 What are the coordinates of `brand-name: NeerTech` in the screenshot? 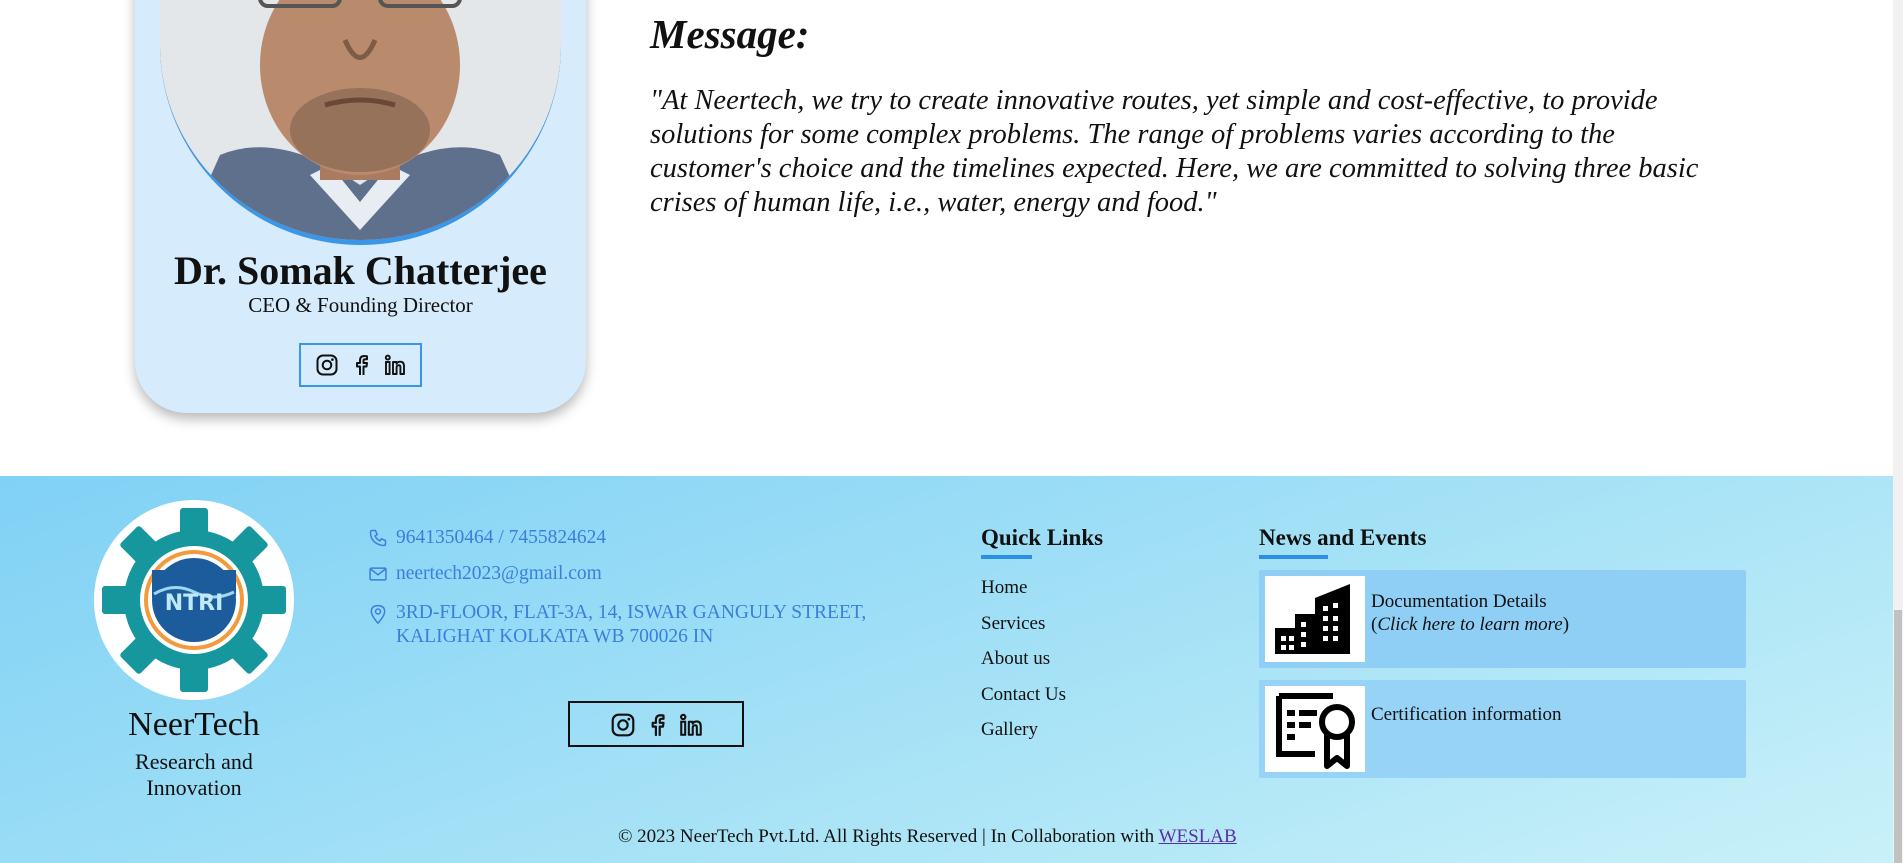 It's located at (194, 724).